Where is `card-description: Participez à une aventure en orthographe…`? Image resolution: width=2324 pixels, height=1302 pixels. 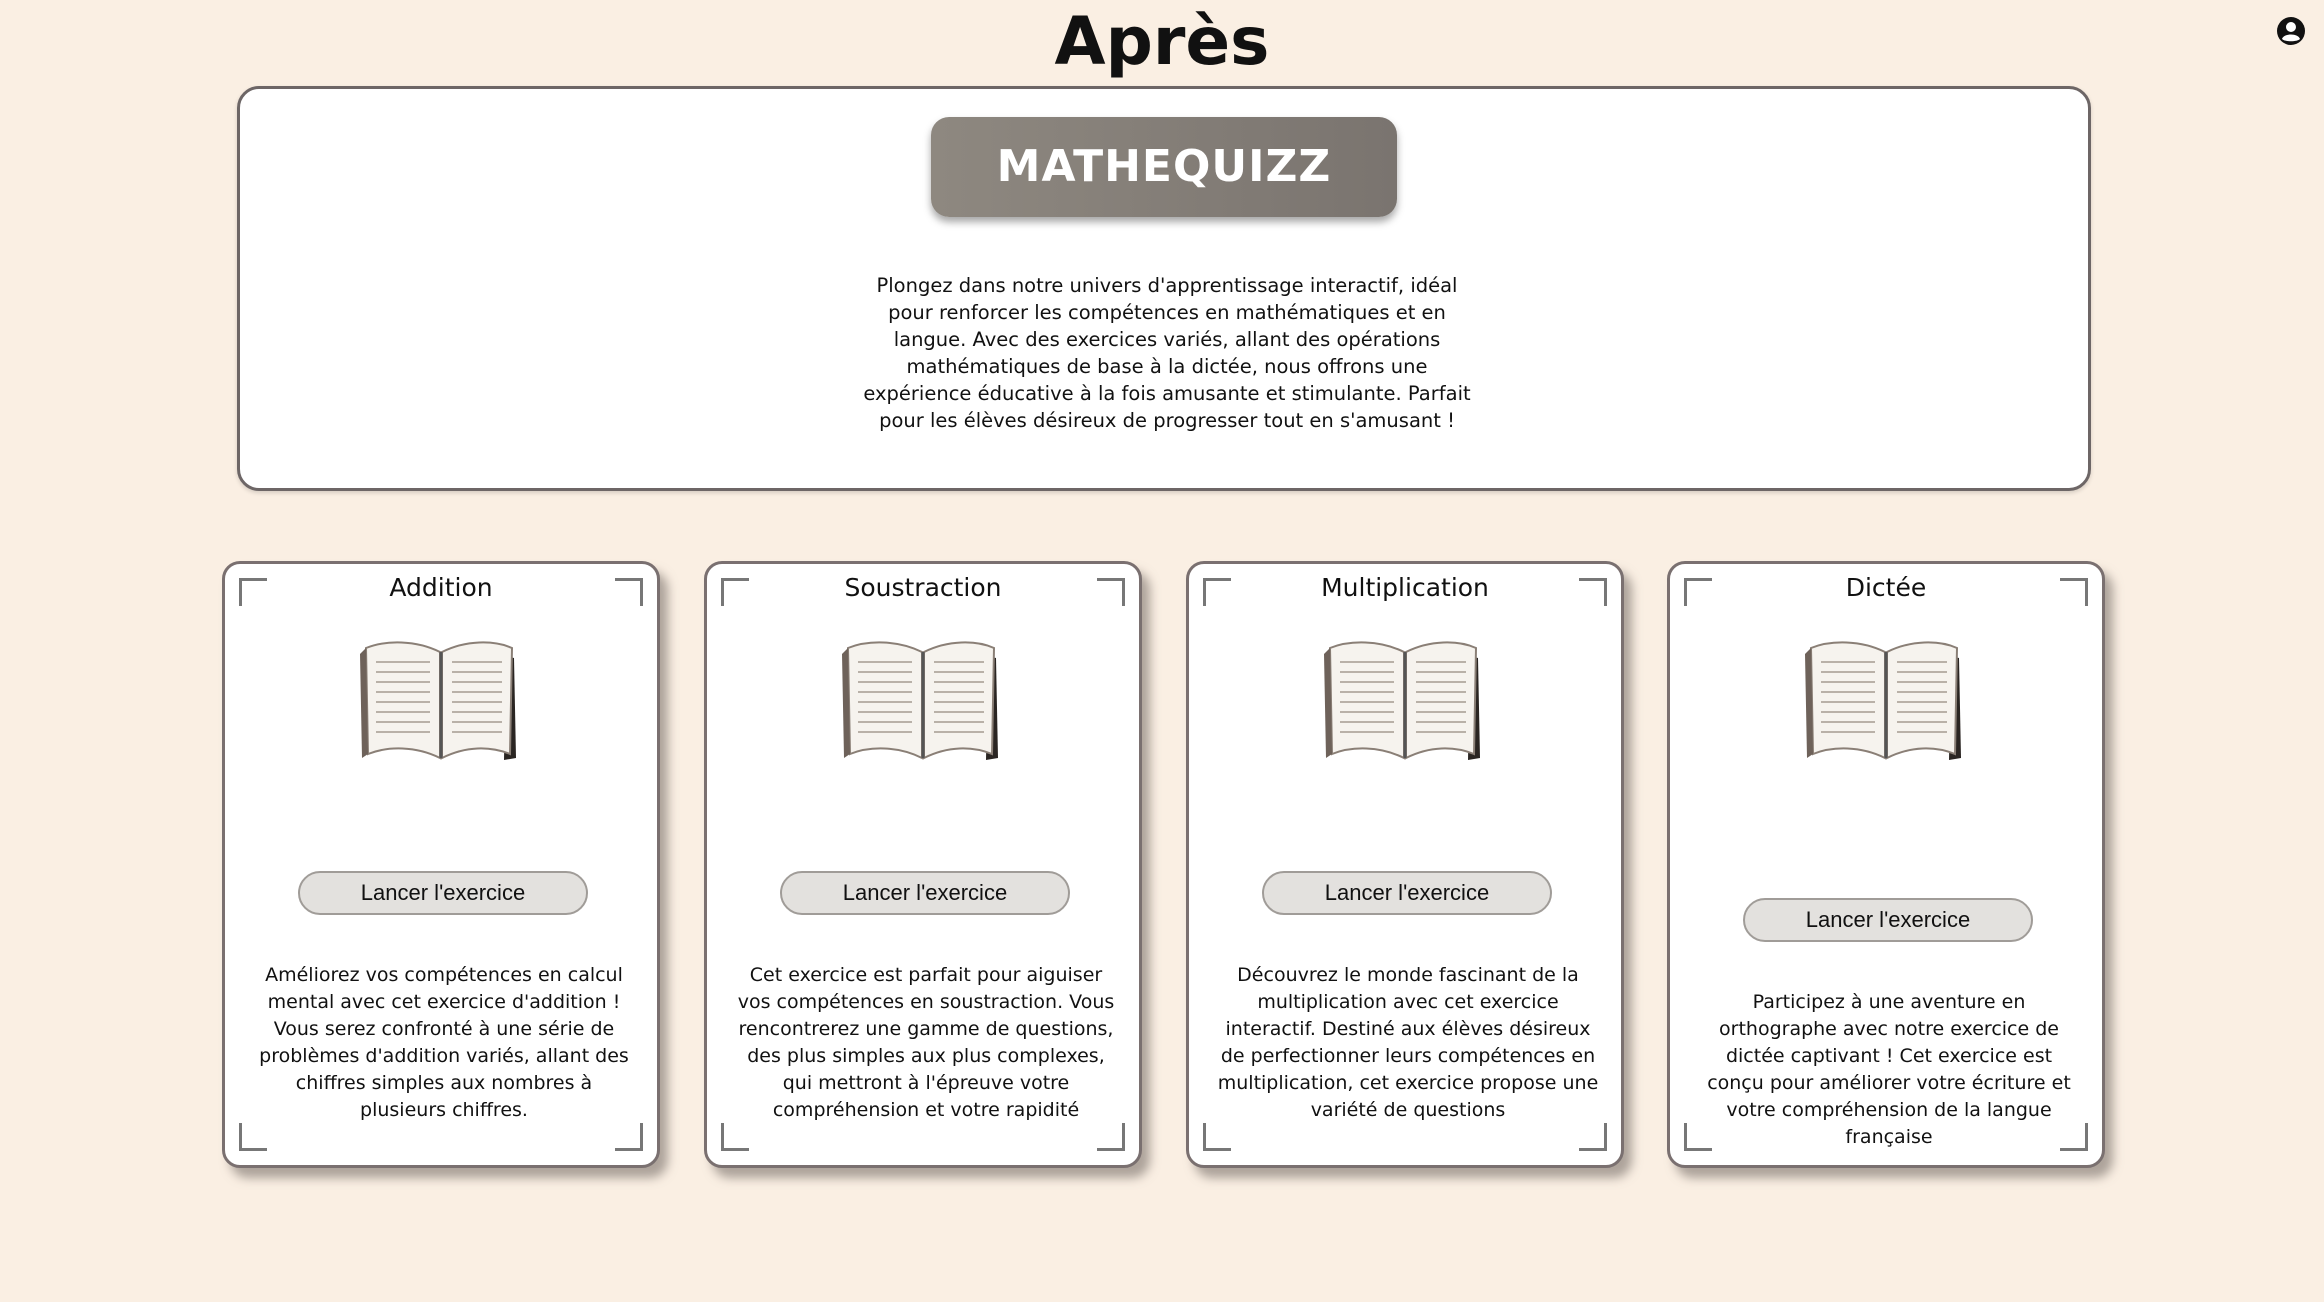
card-description: Participez à une aventure en orthographe… is located at coordinates (1889, 1069).